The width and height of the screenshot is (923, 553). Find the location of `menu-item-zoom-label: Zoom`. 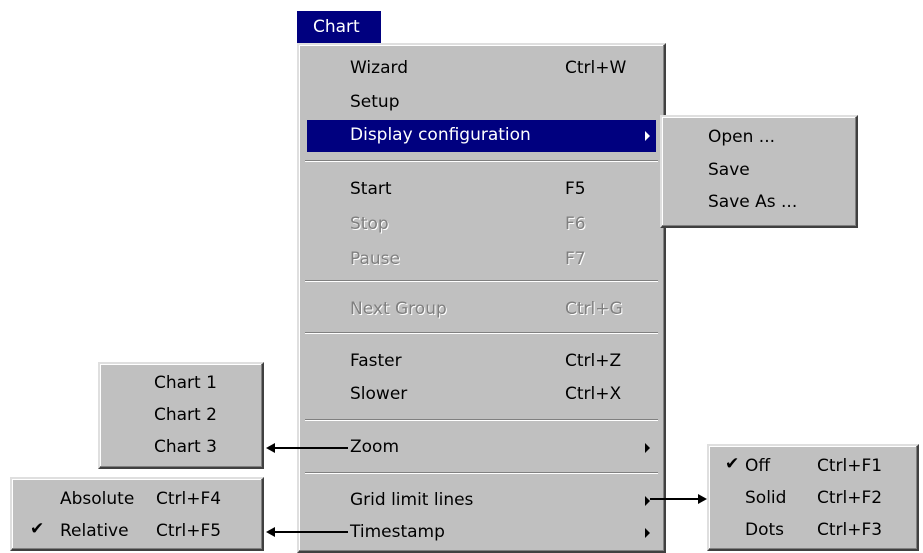

menu-item-zoom-label: Zoom is located at coordinates (375, 447).